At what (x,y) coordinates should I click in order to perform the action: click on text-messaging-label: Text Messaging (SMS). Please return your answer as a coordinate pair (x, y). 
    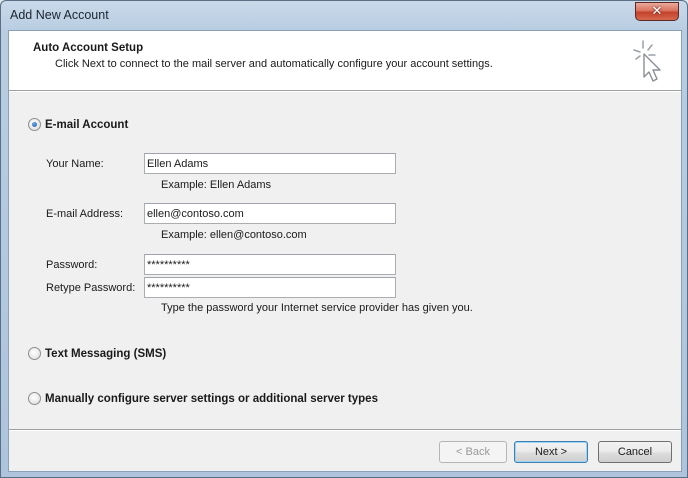
    Looking at the image, I should click on (105, 354).